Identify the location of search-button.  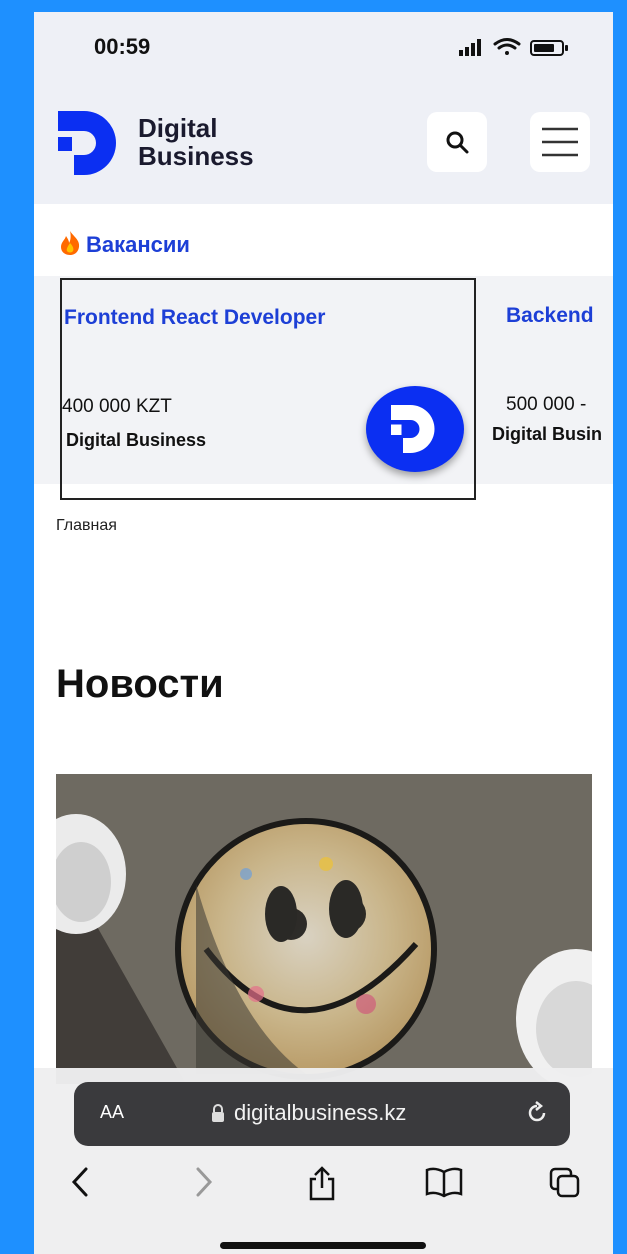
(457, 142).